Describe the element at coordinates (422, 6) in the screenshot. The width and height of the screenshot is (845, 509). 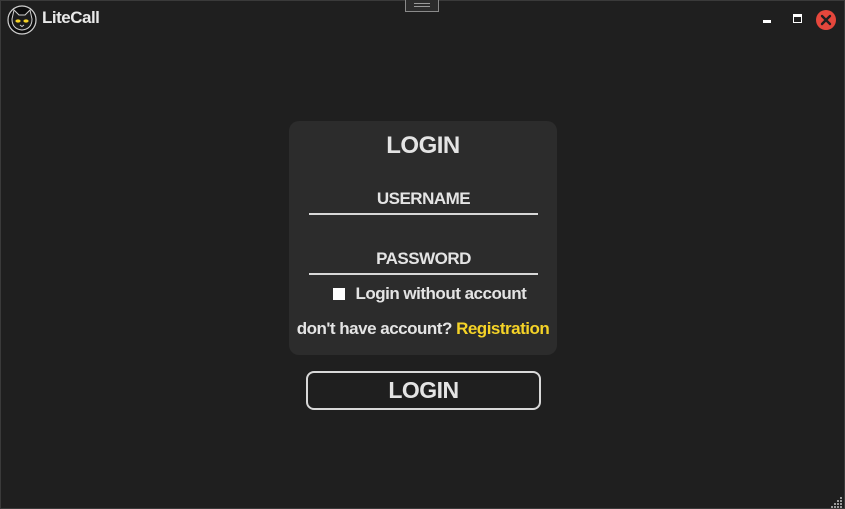
I see `drag-handle` at that location.